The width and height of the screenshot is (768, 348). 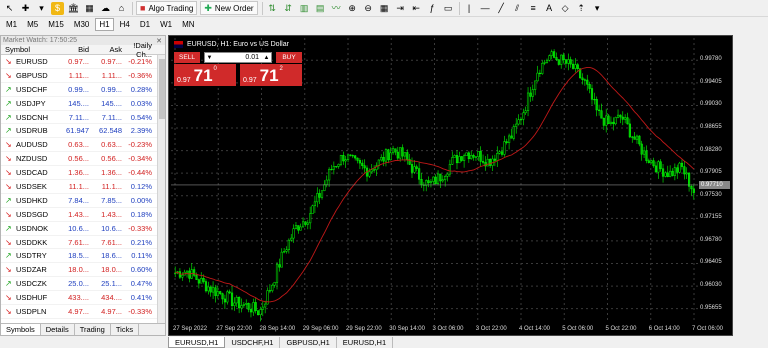 What do you see at coordinates (83, 145) in the screenshot?
I see `table-row: ↘ AUDUSD 0.63... 0.63... -0.23%` at bounding box center [83, 145].